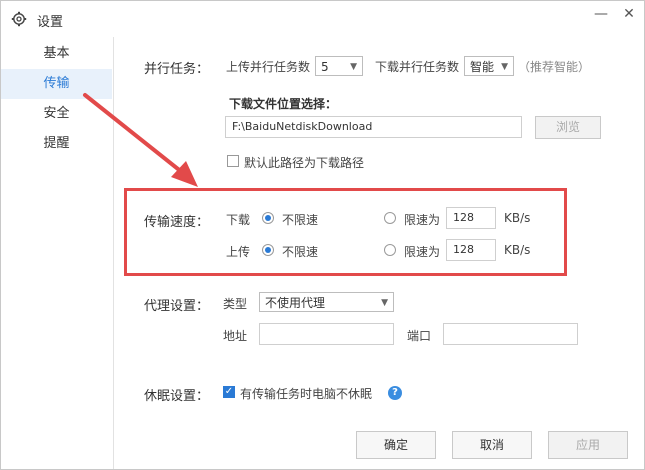 The image size is (645, 470). What do you see at coordinates (235, 304) in the screenshot?
I see `proxy-type-label: 类型` at bounding box center [235, 304].